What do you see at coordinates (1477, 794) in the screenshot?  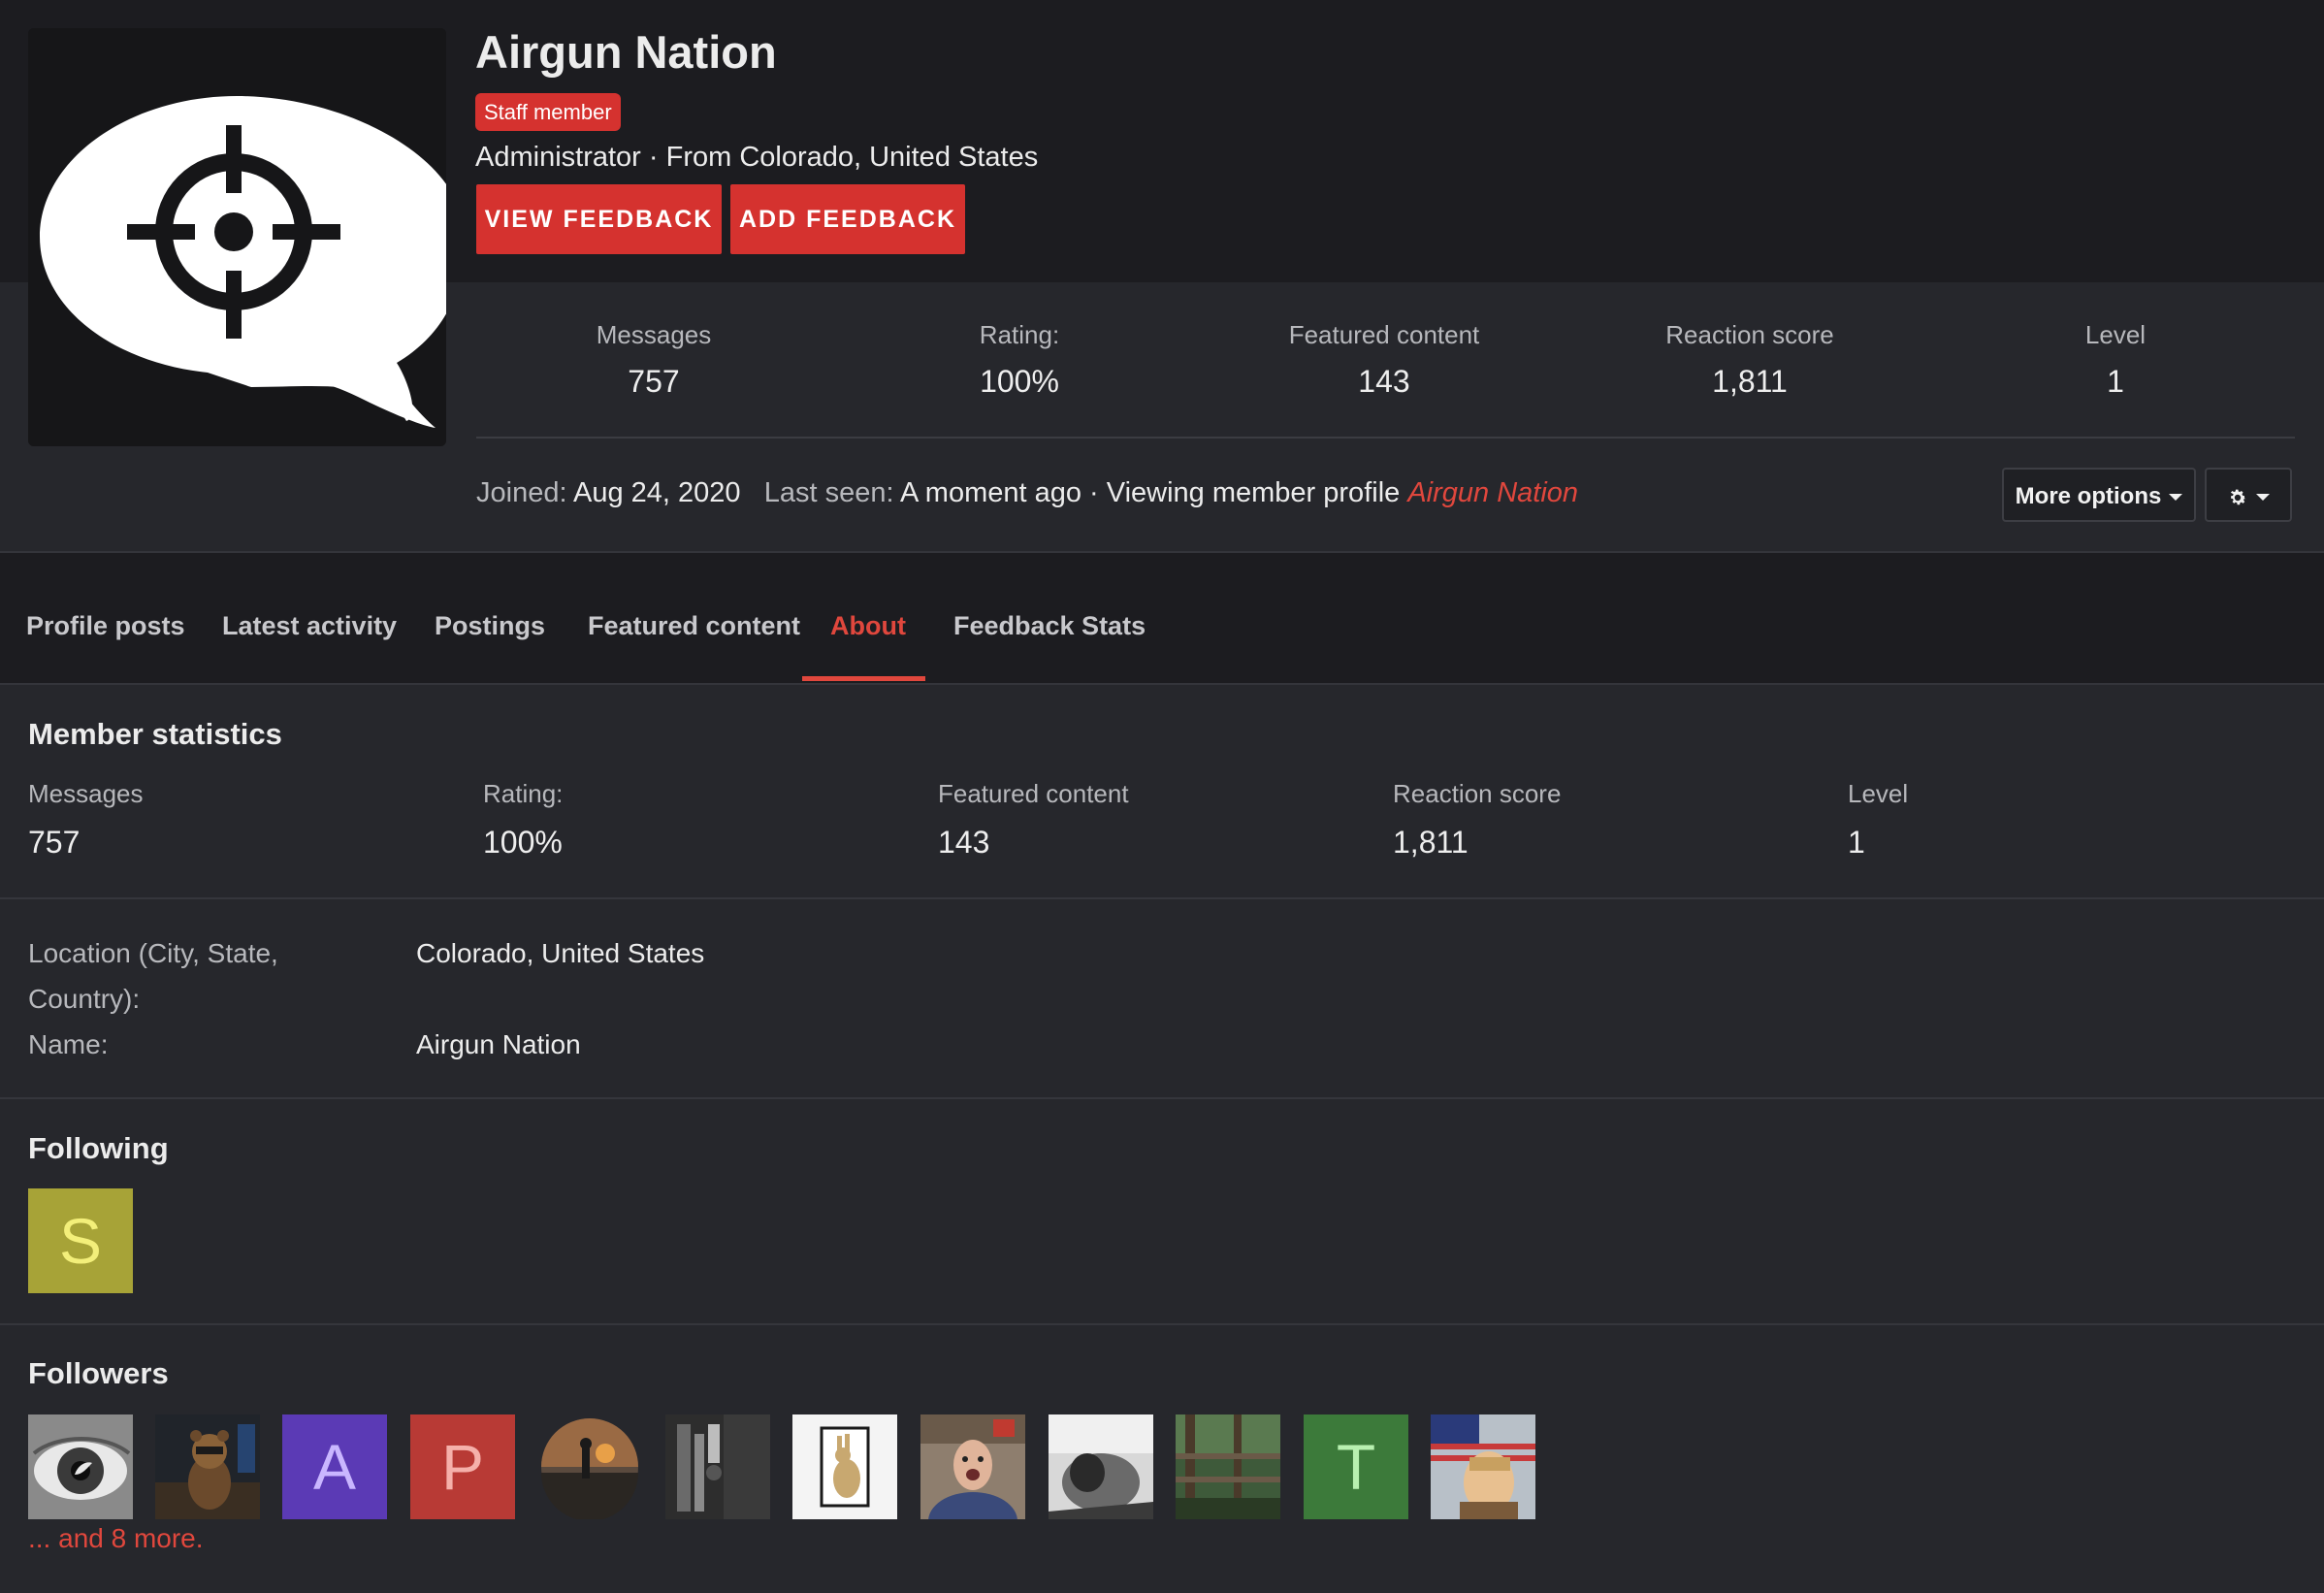 I see `member-stat-label: Reaction score` at bounding box center [1477, 794].